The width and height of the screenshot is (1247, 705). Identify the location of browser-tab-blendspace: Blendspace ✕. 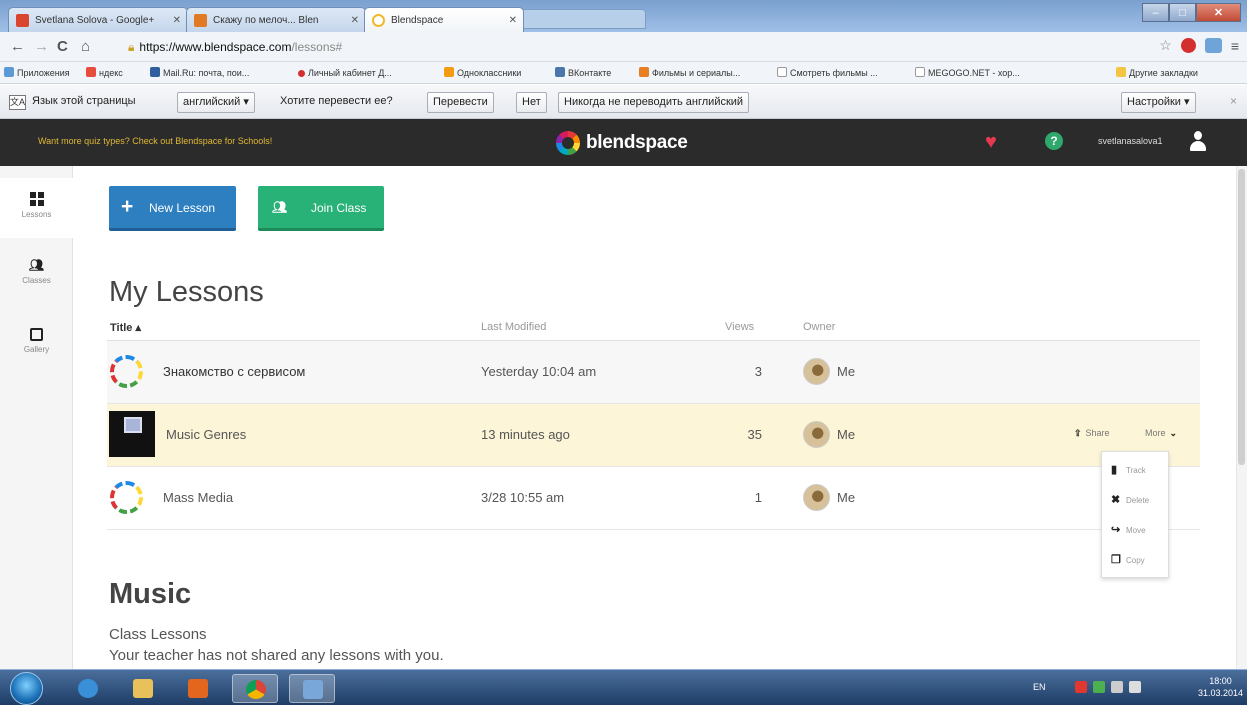
(444, 19).